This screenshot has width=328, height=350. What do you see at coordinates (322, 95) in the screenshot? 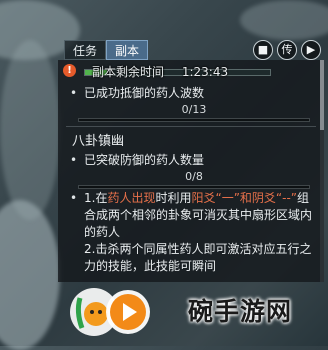
I see `scroll-thumb` at bounding box center [322, 95].